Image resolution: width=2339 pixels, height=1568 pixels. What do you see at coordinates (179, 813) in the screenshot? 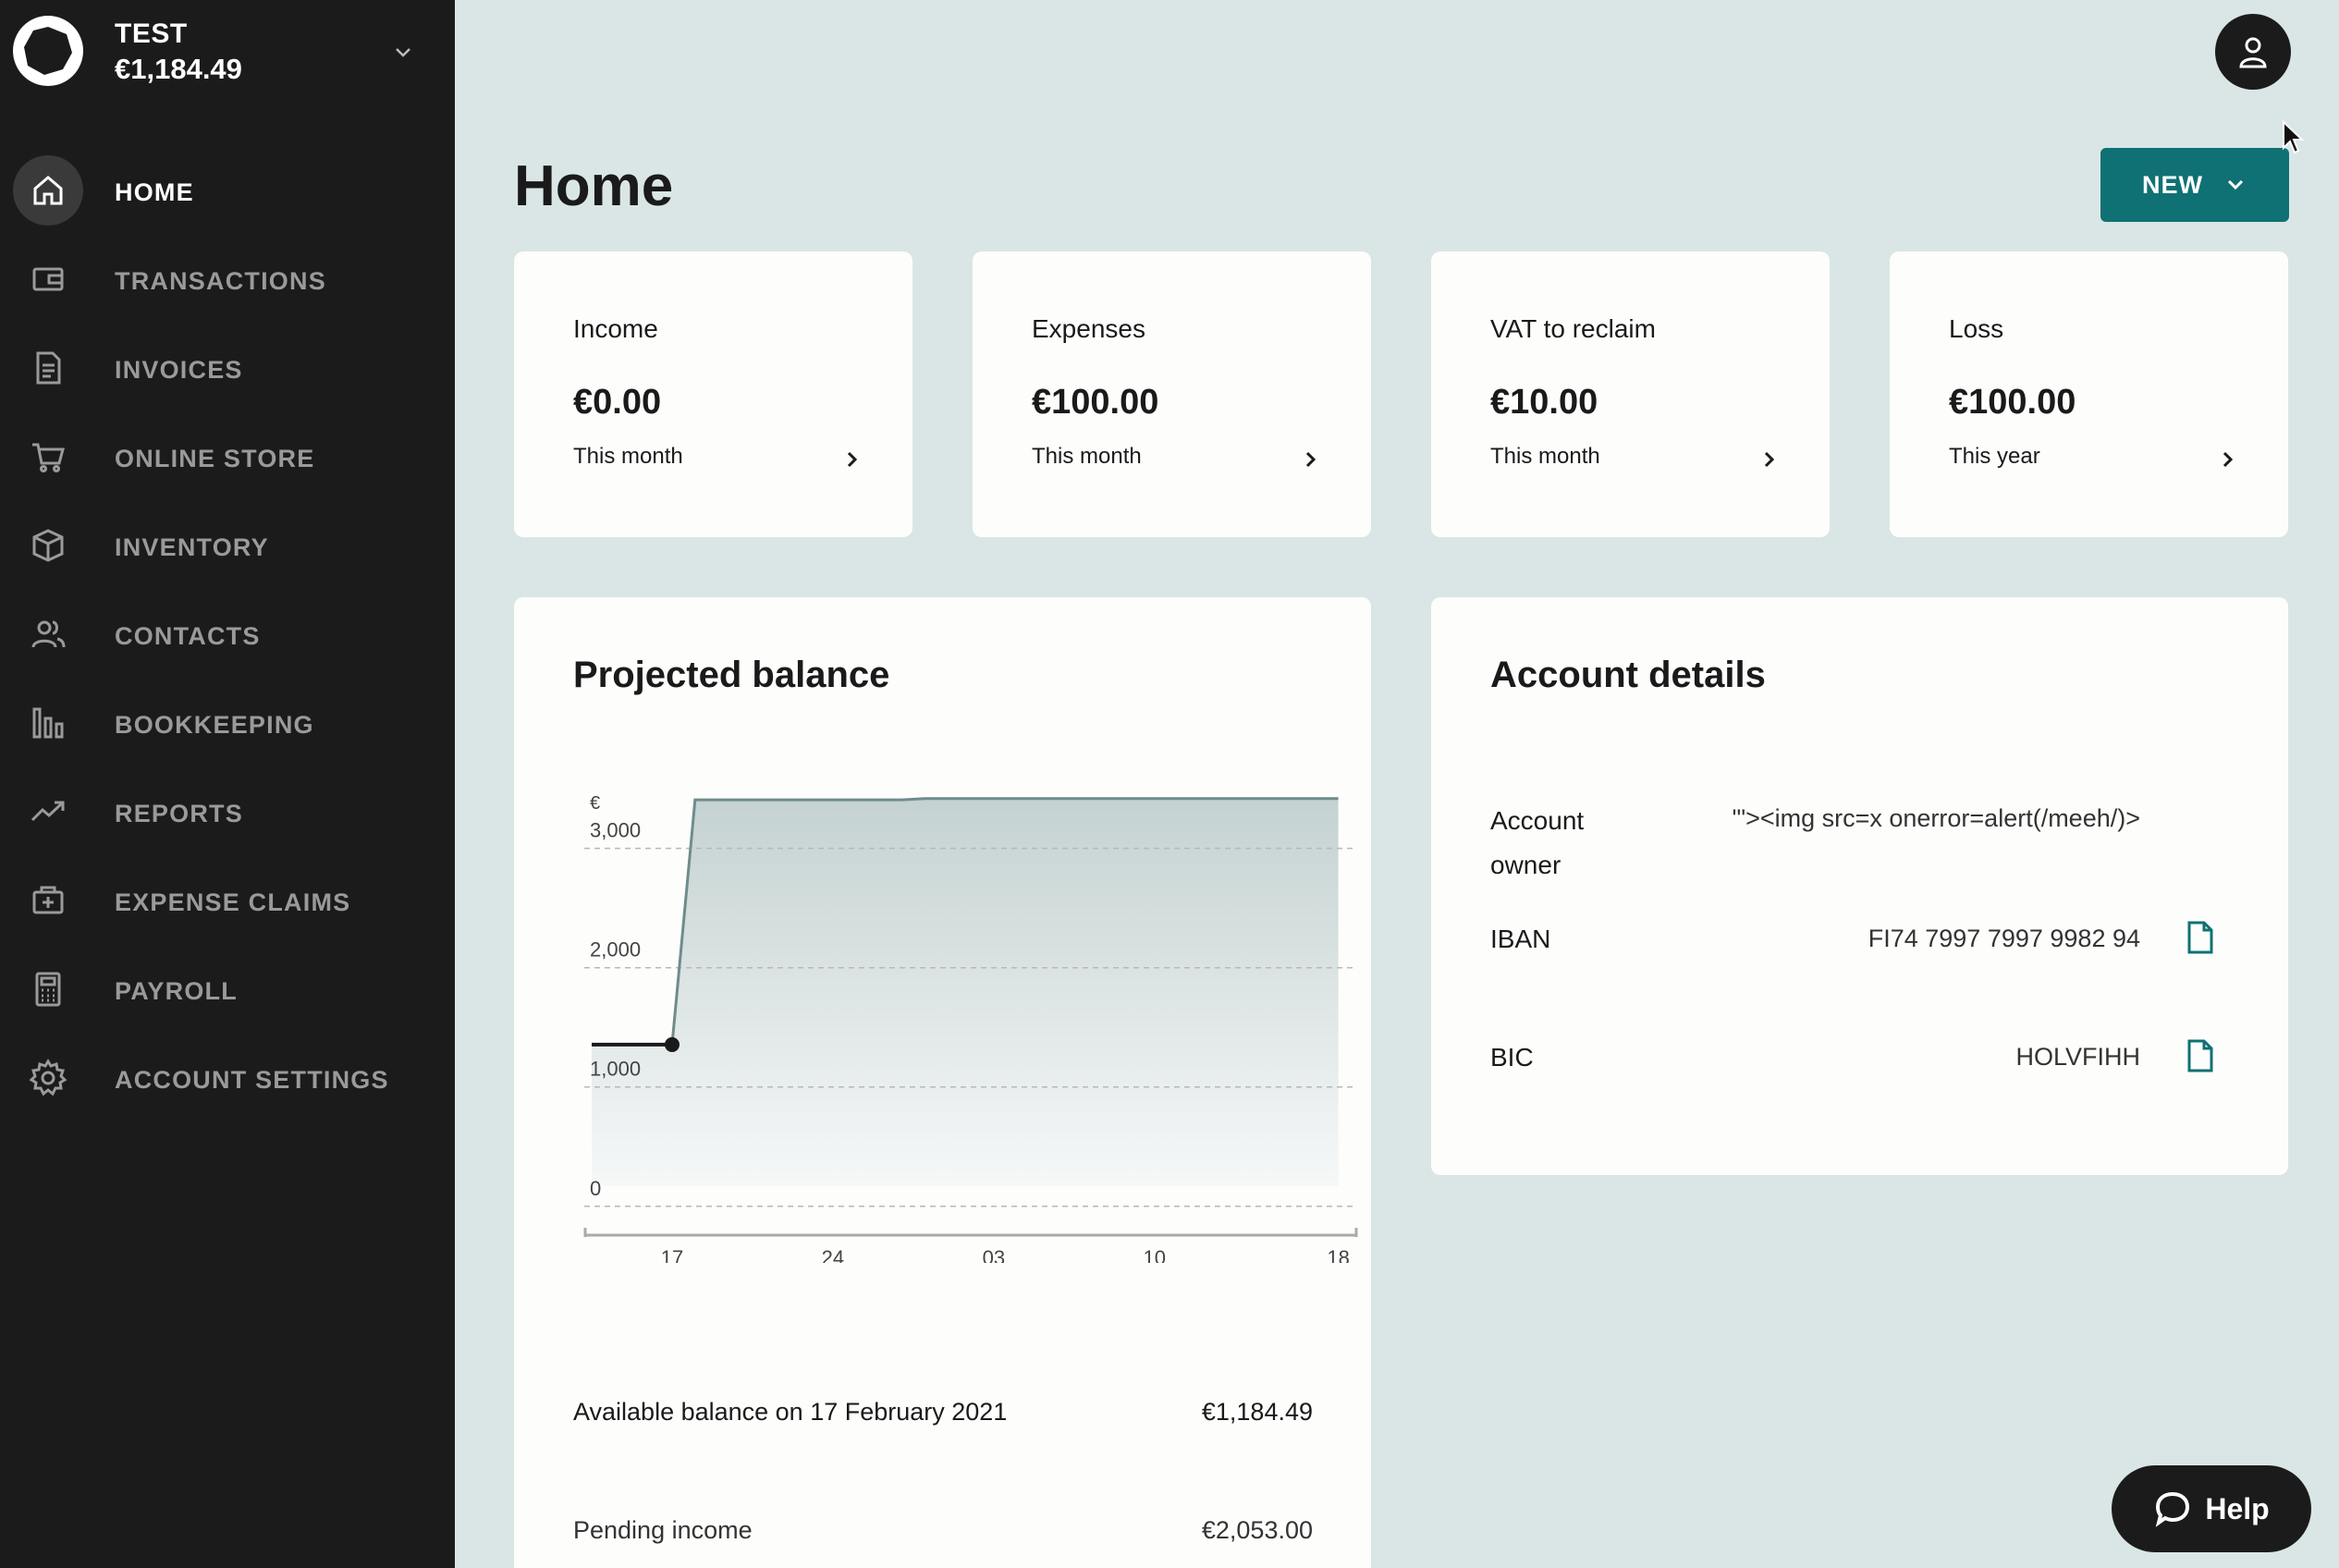
I see `sidebar-item-label: REPORTS` at bounding box center [179, 813].